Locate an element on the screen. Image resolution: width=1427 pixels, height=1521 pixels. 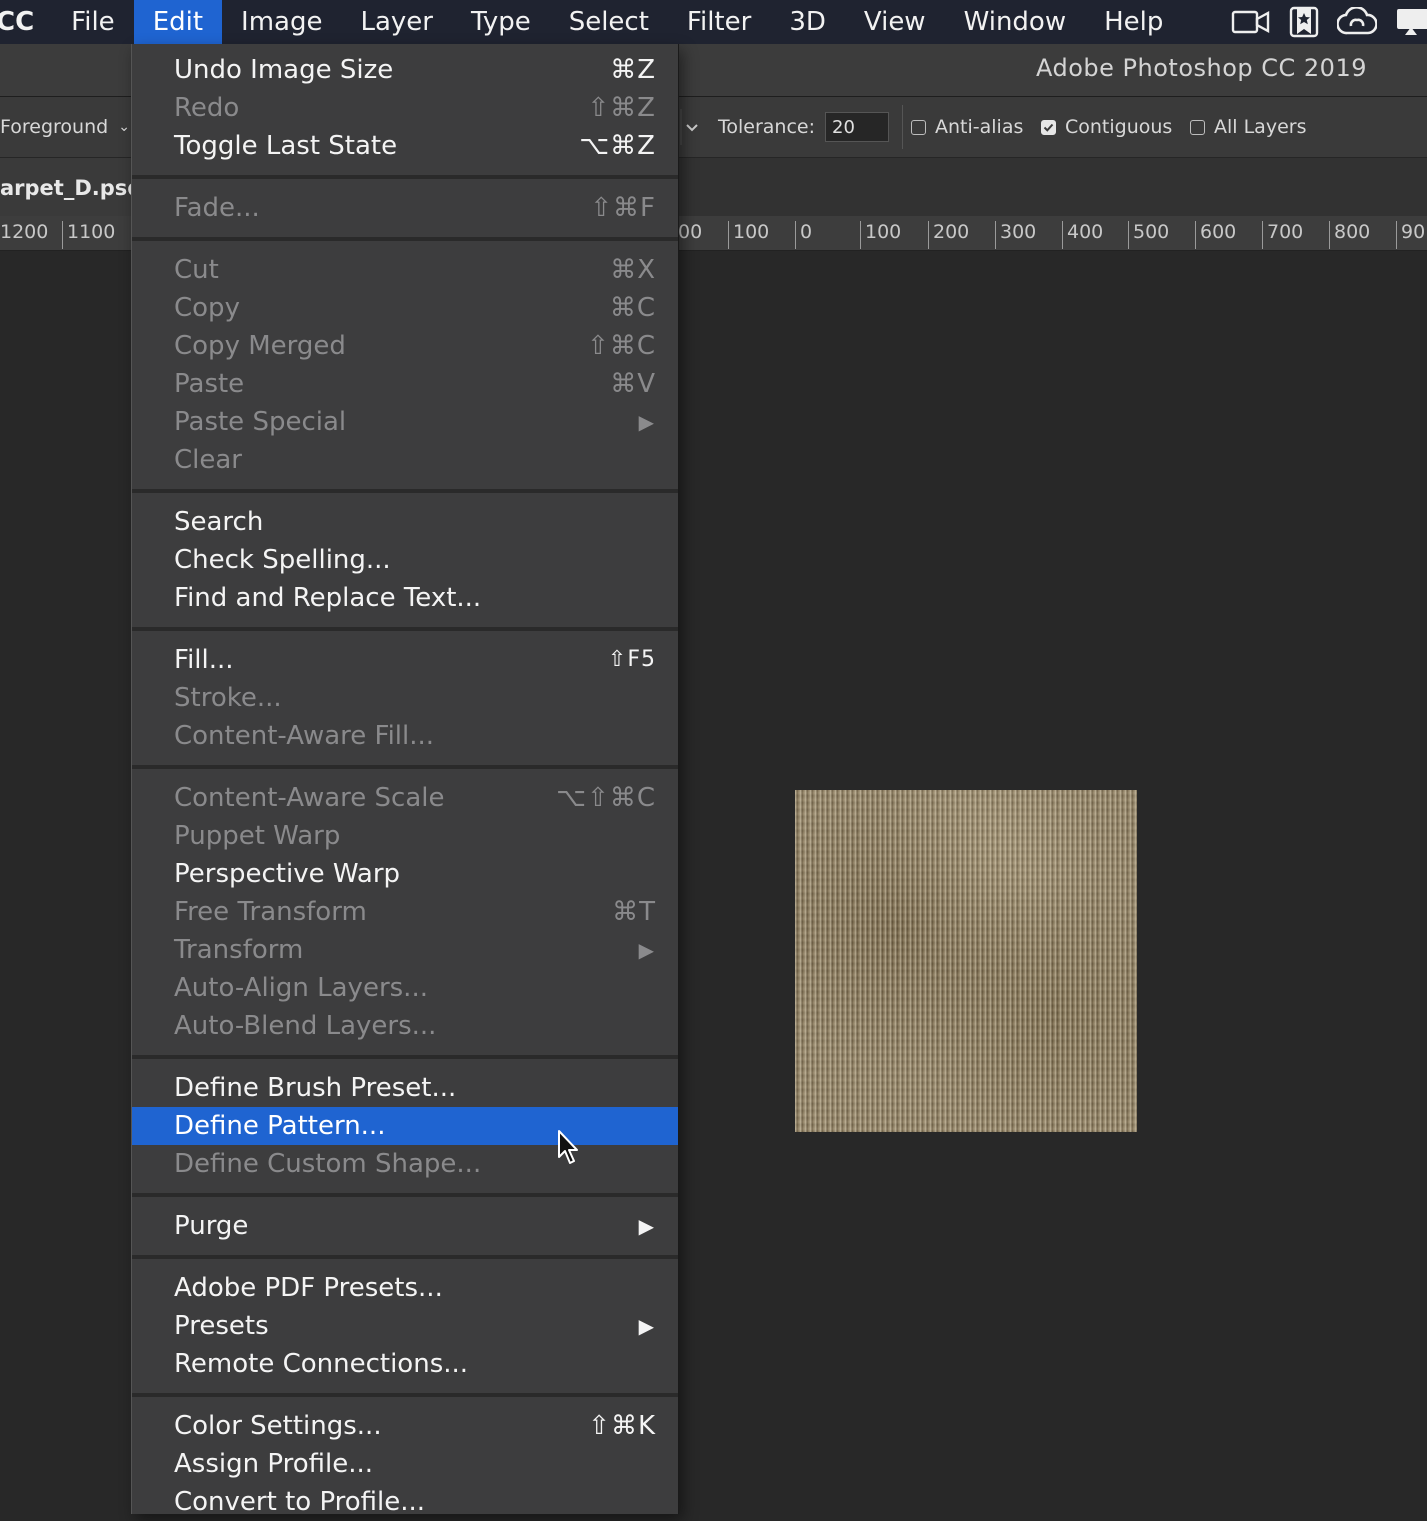
menu-image: Image is located at coordinates (281, 22).